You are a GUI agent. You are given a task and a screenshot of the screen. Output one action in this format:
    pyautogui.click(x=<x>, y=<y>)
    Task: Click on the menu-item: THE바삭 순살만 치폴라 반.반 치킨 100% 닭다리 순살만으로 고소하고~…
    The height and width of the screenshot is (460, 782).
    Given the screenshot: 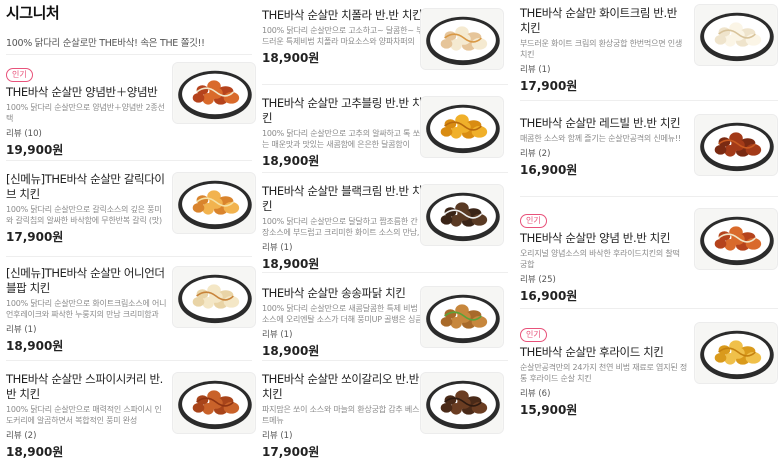 What is the action you would take?
    pyautogui.click(x=387, y=51)
    